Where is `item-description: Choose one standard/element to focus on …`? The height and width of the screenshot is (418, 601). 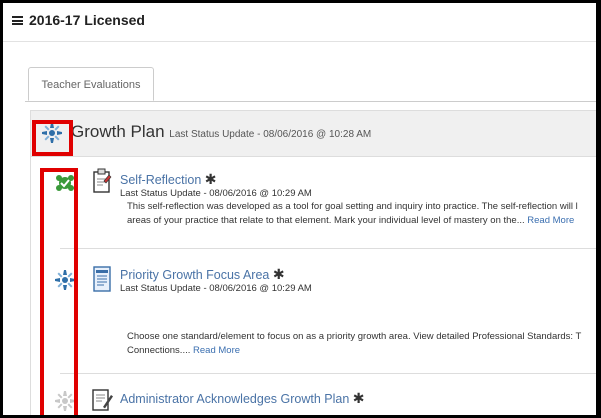
item-description: Choose one standard/element to focus on … is located at coordinates (361, 343).